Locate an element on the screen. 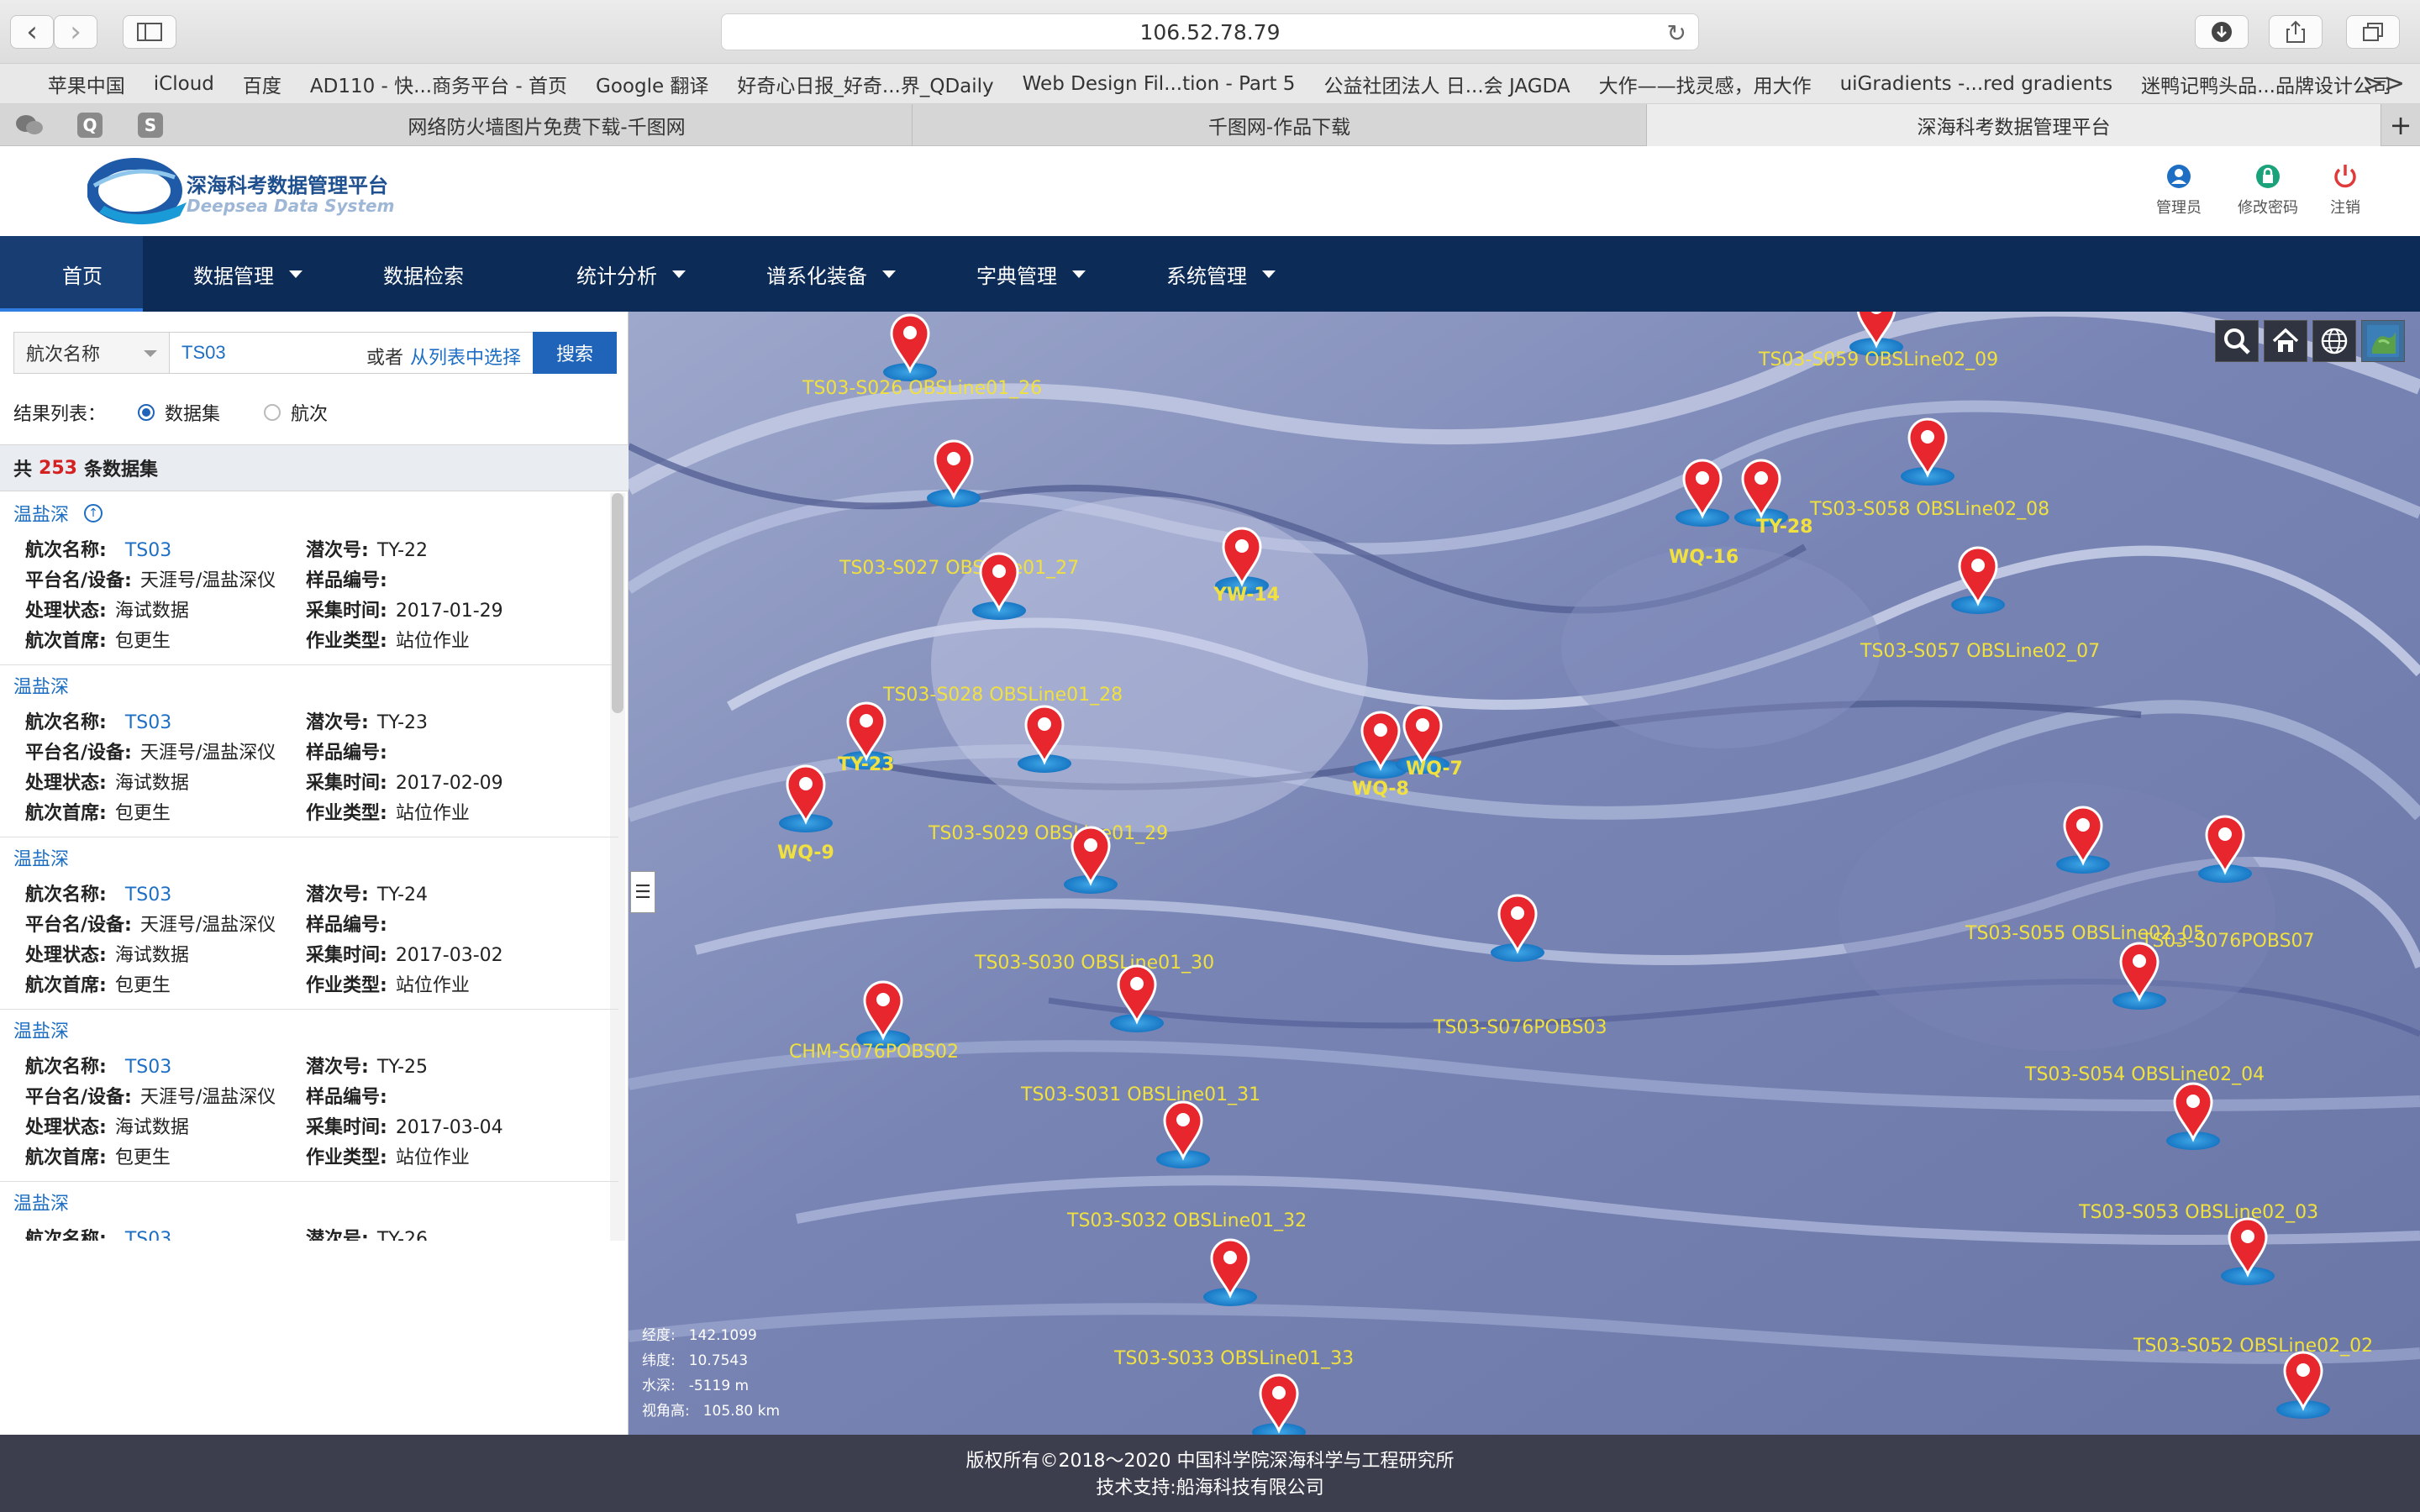  back-button: ‹ is located at coordinates (32, 32).